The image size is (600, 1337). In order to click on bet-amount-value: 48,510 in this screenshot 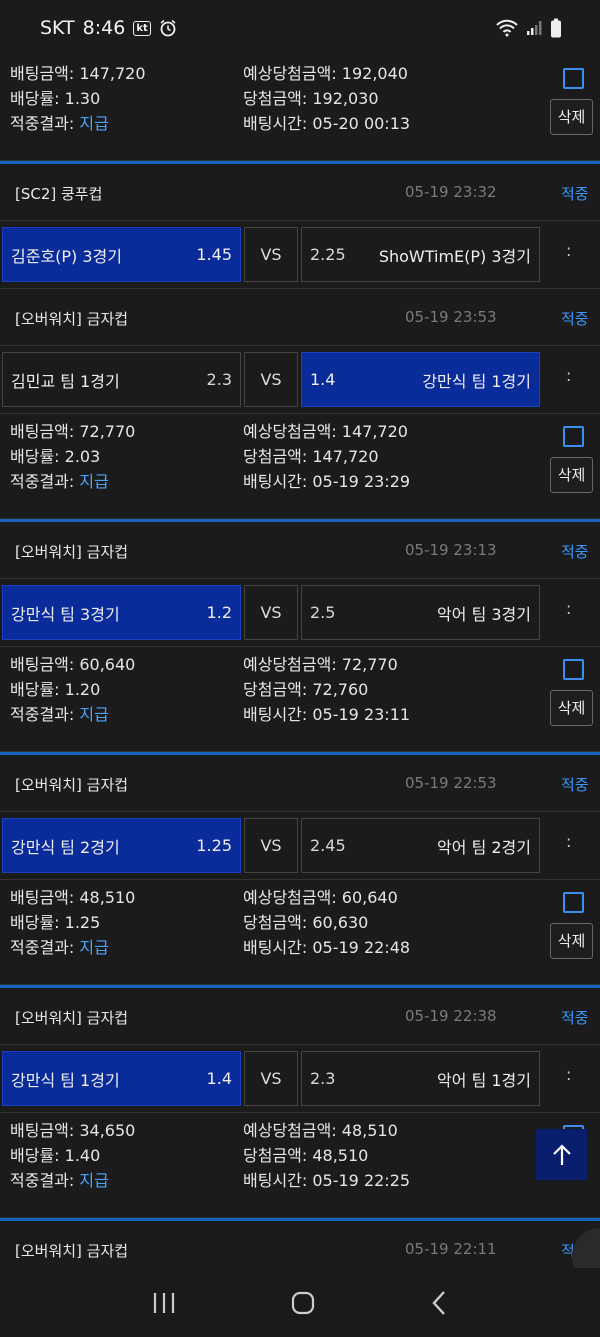, I will do `click(107, 897)`.